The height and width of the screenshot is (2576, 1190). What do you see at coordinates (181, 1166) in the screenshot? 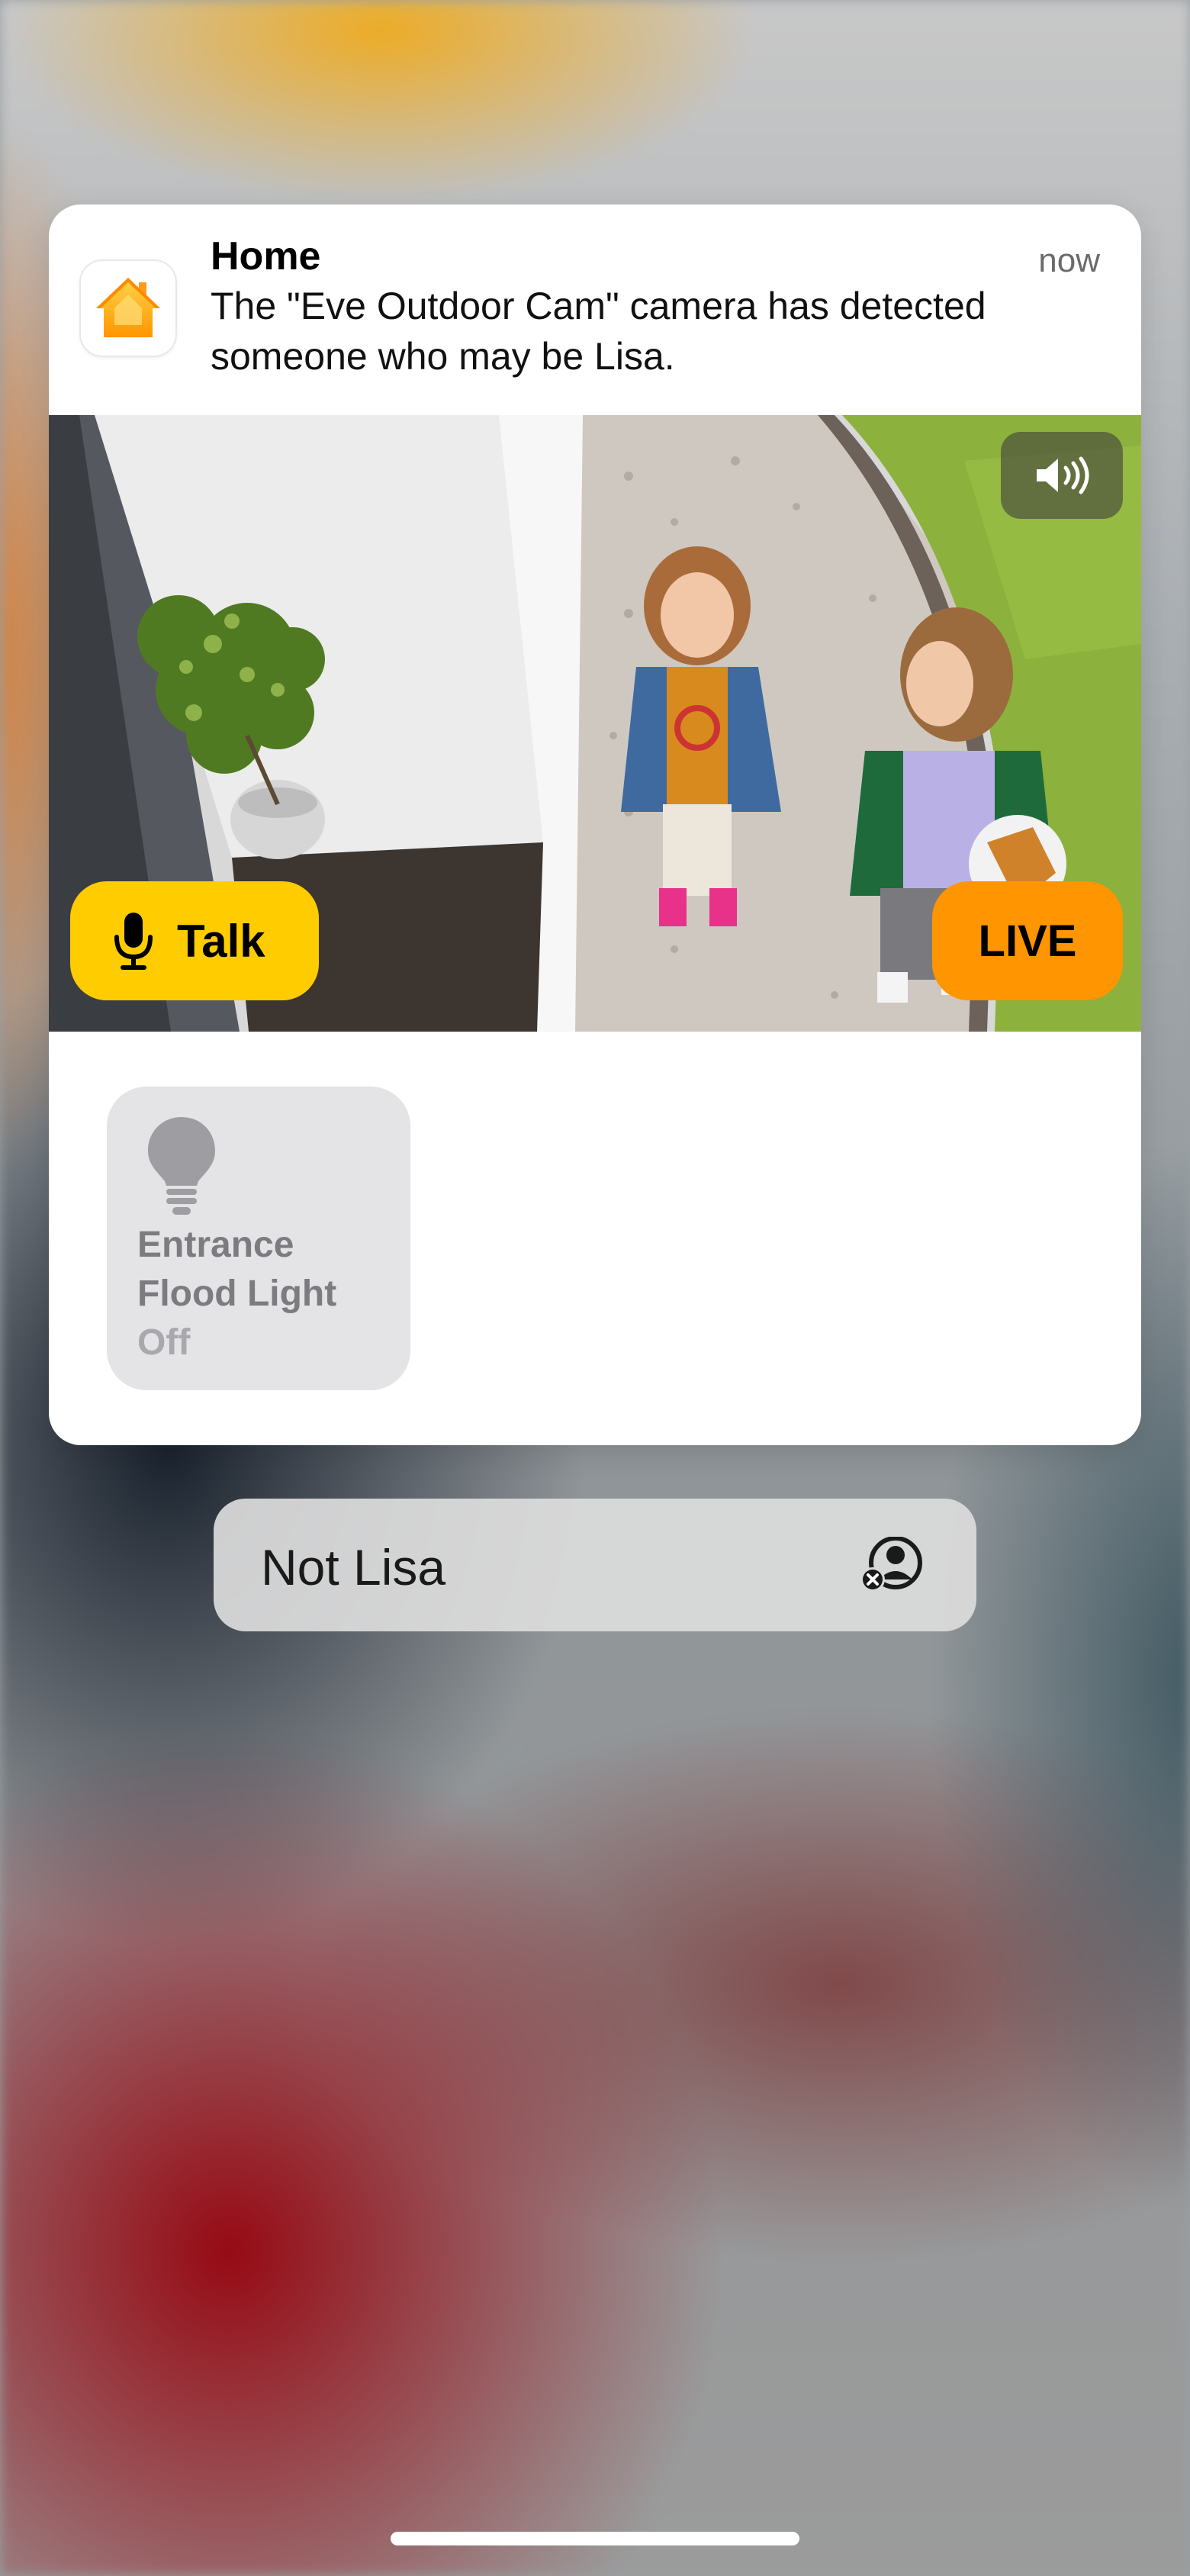
I see `lightbulb-icon` at bounding box center [181, 1166].